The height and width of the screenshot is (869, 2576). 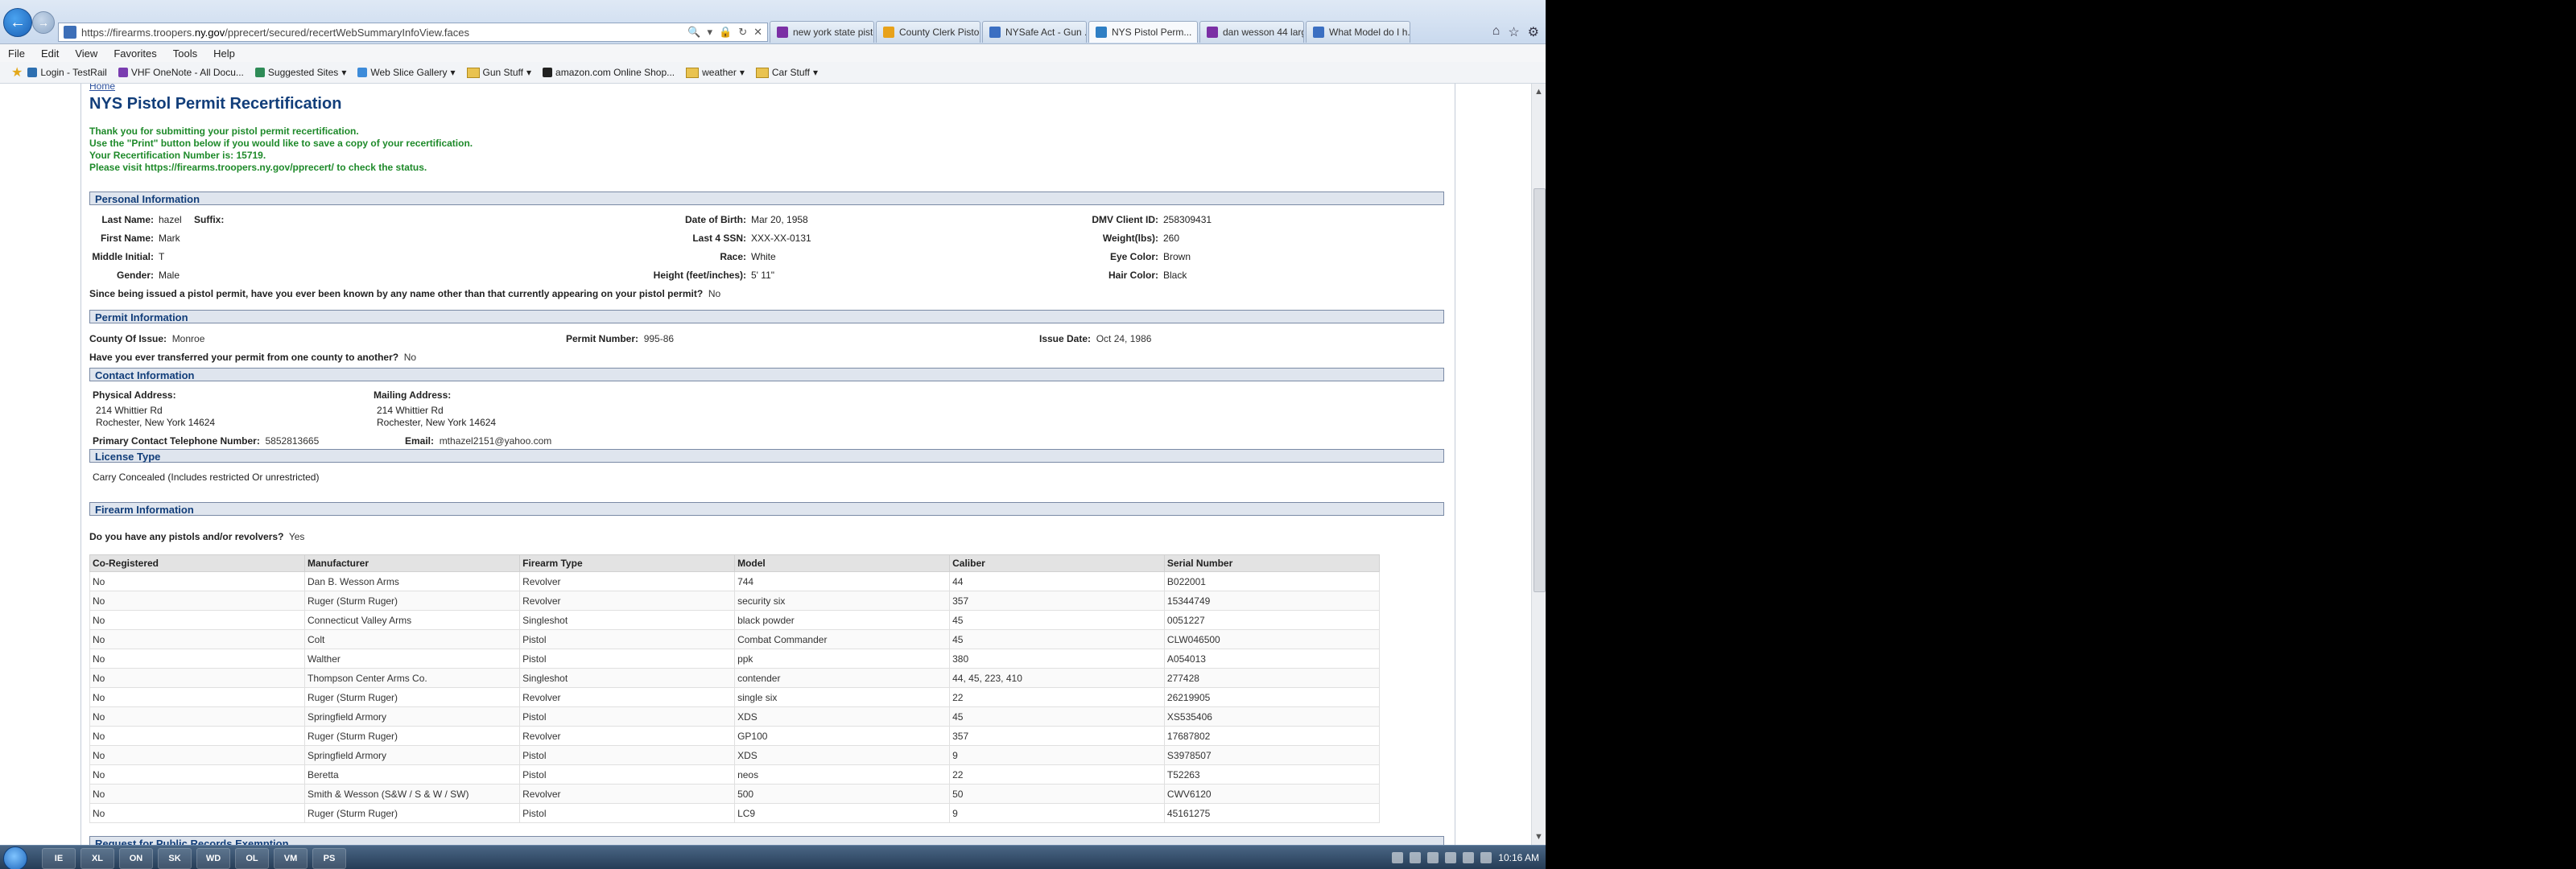 I want to click on contact-info-header: Contact Information, so click(x=766, y=374).